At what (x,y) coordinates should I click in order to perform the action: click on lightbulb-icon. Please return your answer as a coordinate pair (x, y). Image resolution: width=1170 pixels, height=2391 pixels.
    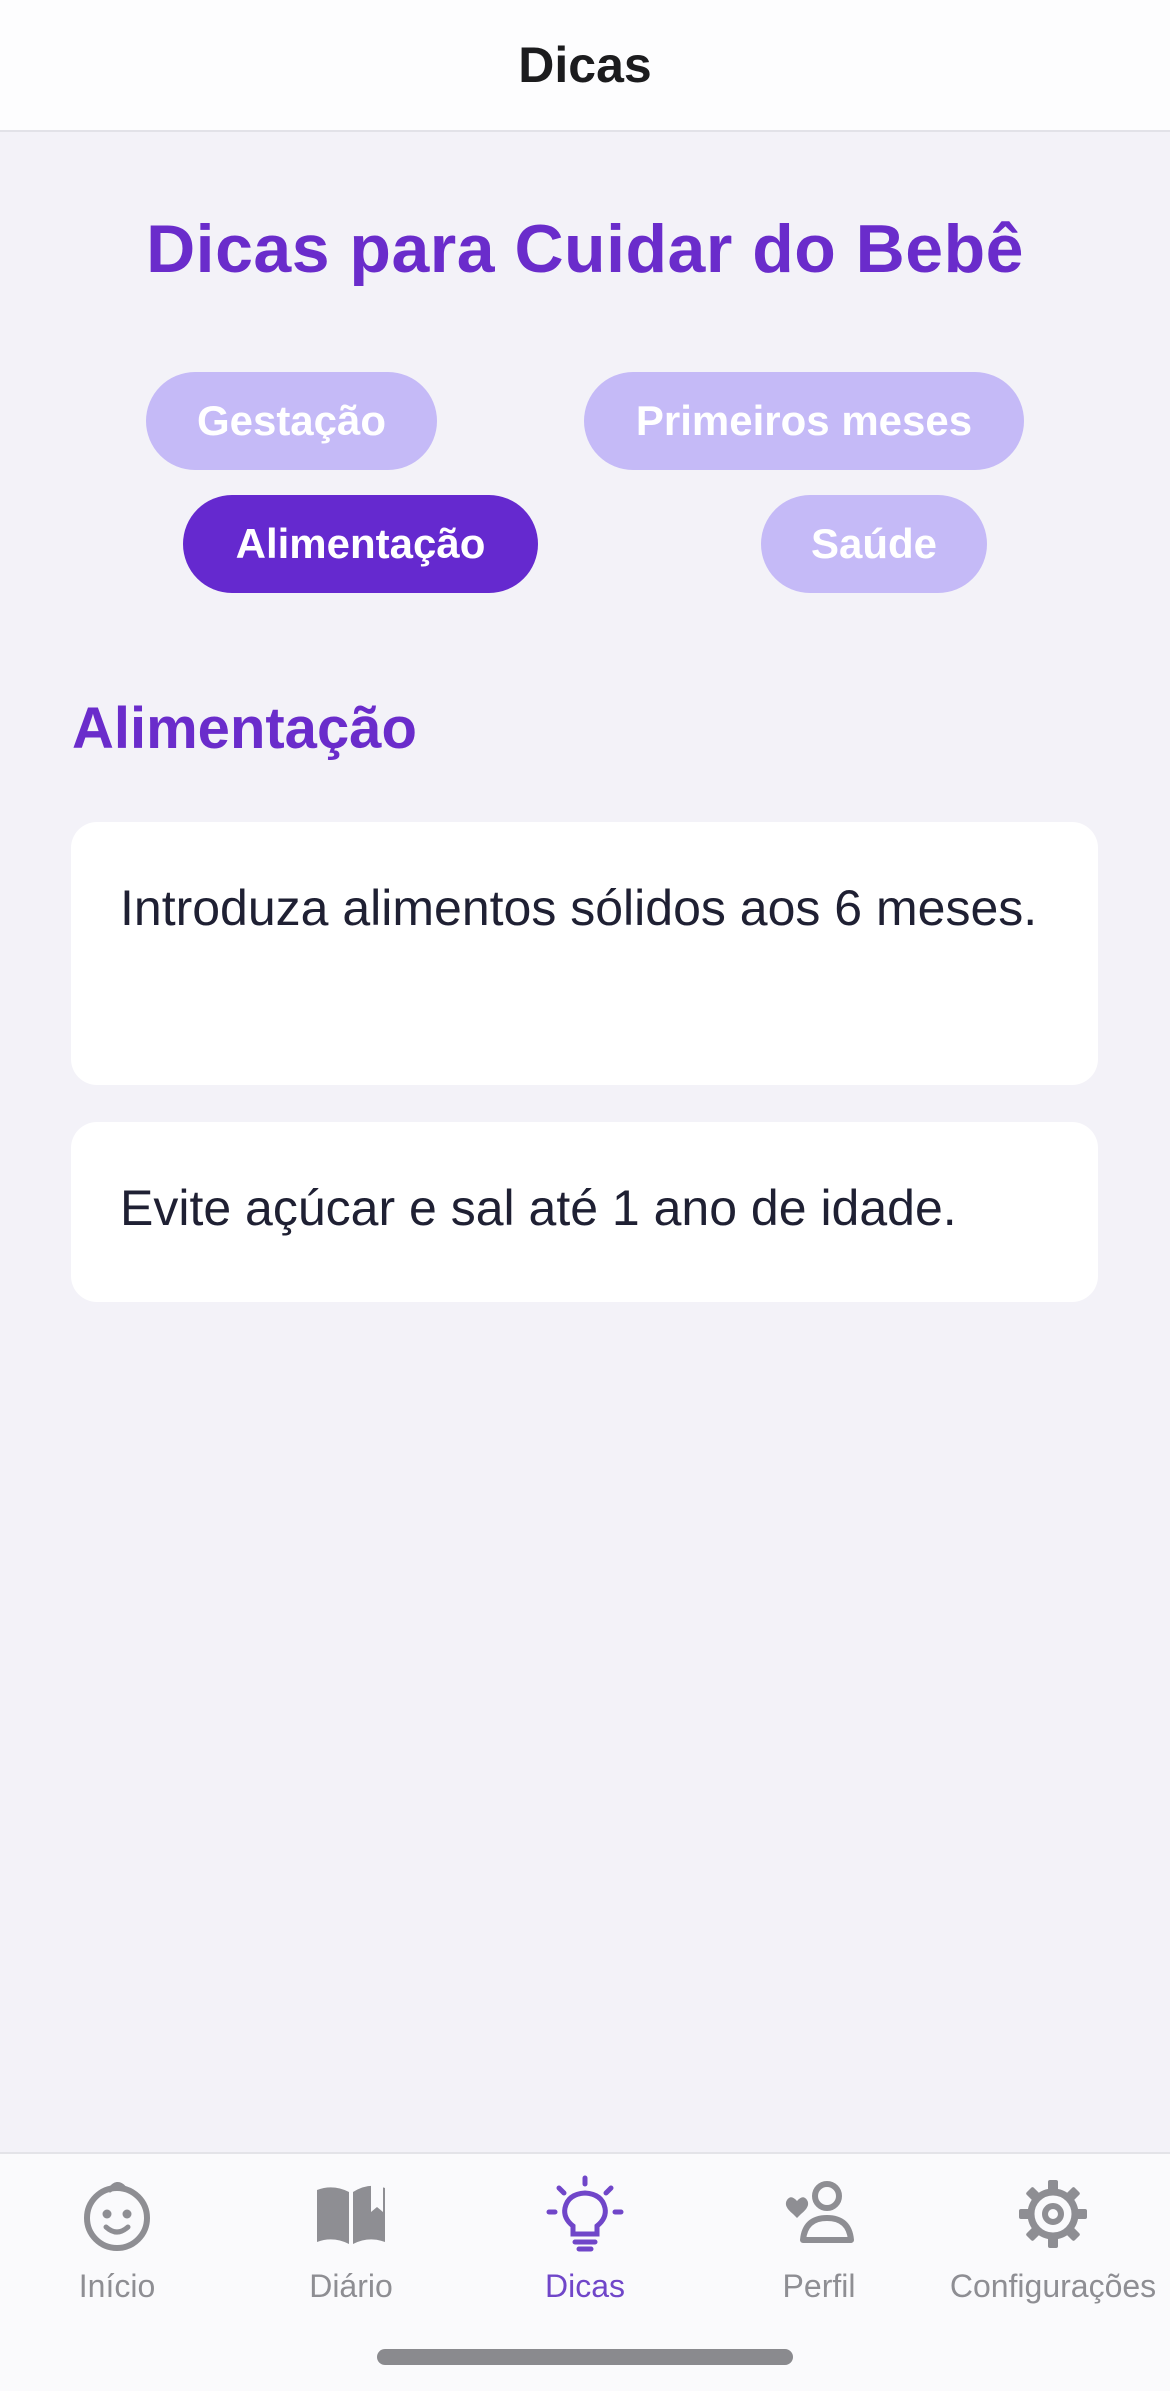
    Looking at the image, I should click on (585, 2213).